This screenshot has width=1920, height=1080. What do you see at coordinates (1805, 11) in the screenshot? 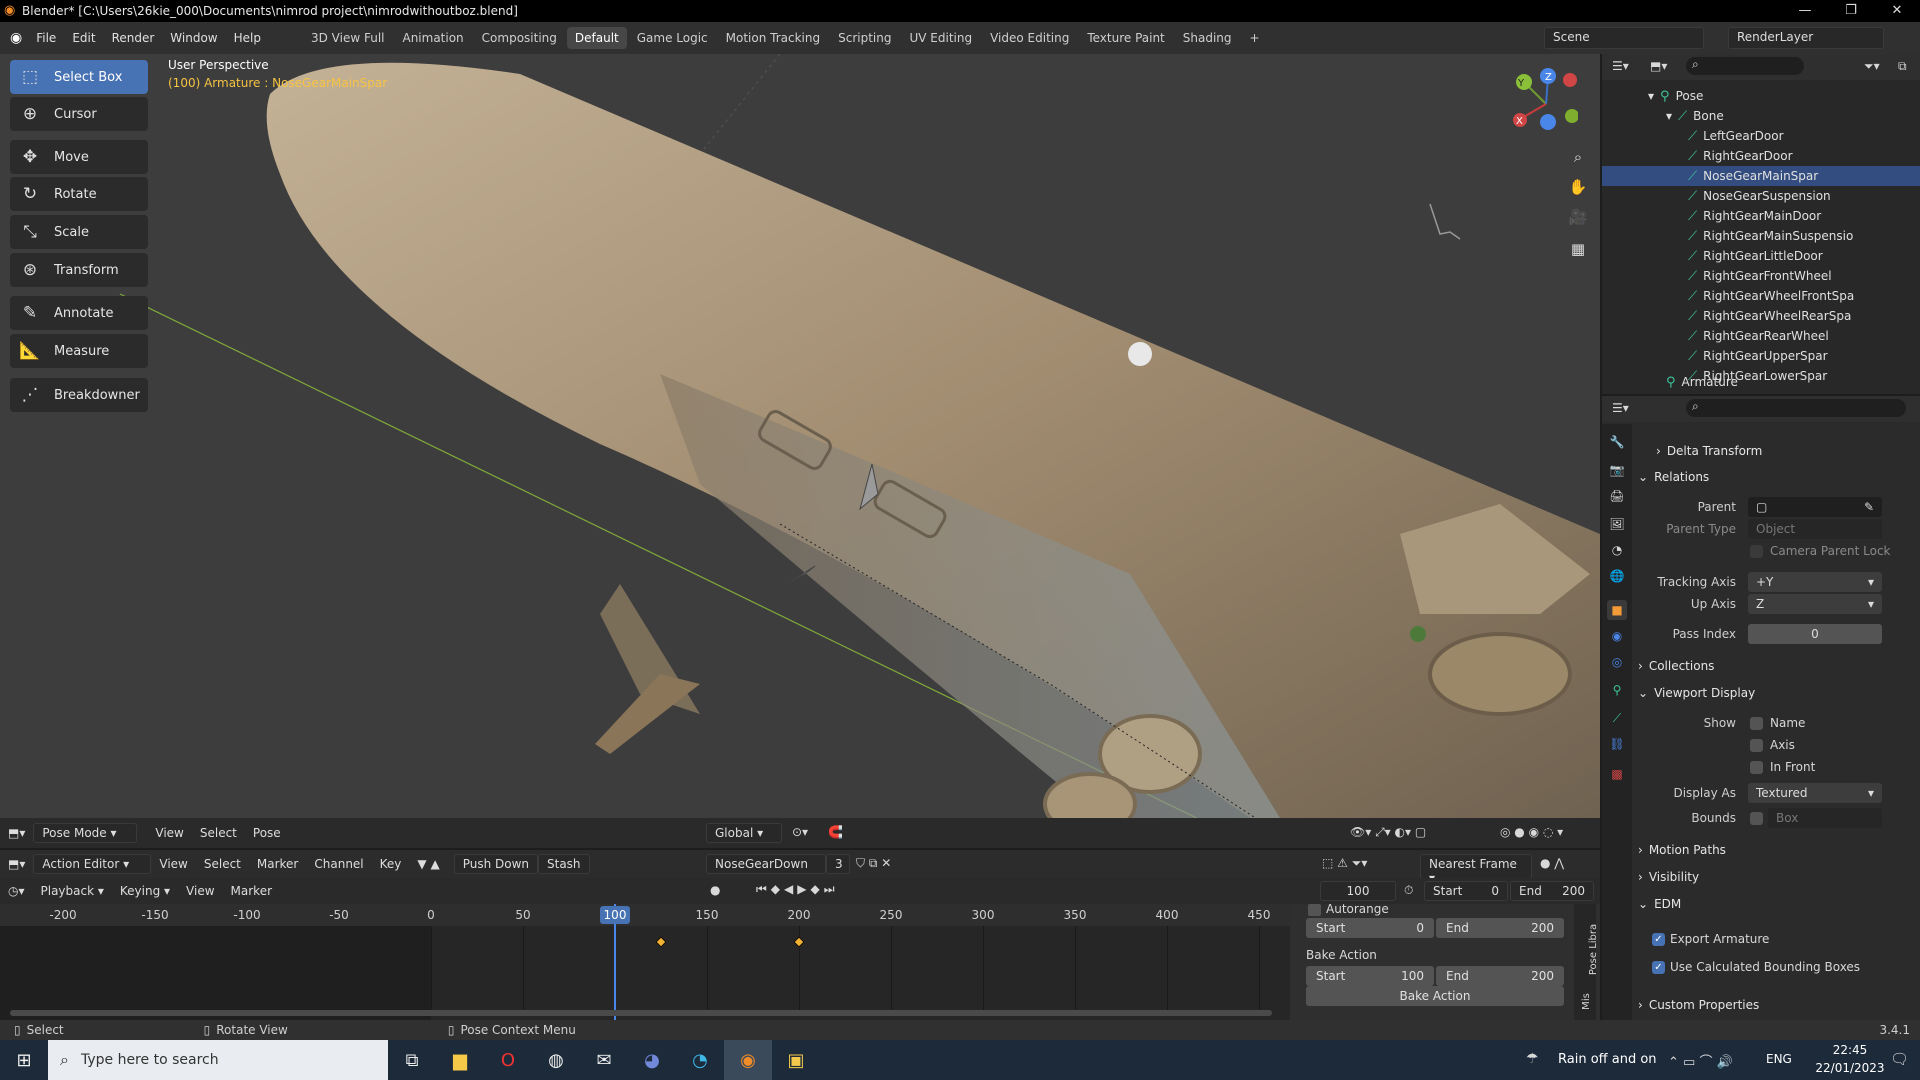
I see `minimize-icon: —` at bounding box center [1805, 11].